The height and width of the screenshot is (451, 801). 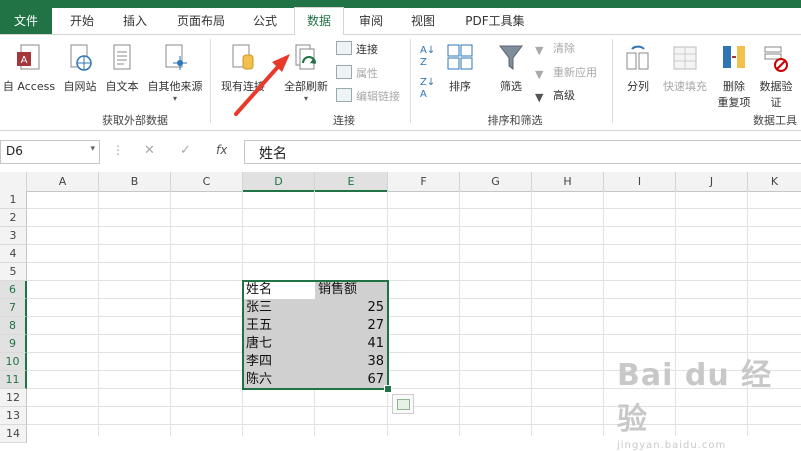 What do you see at coordinates (539, 74) in the screenshot?
I see `reapply-icon: ▼` at bounding box center [539, 74].